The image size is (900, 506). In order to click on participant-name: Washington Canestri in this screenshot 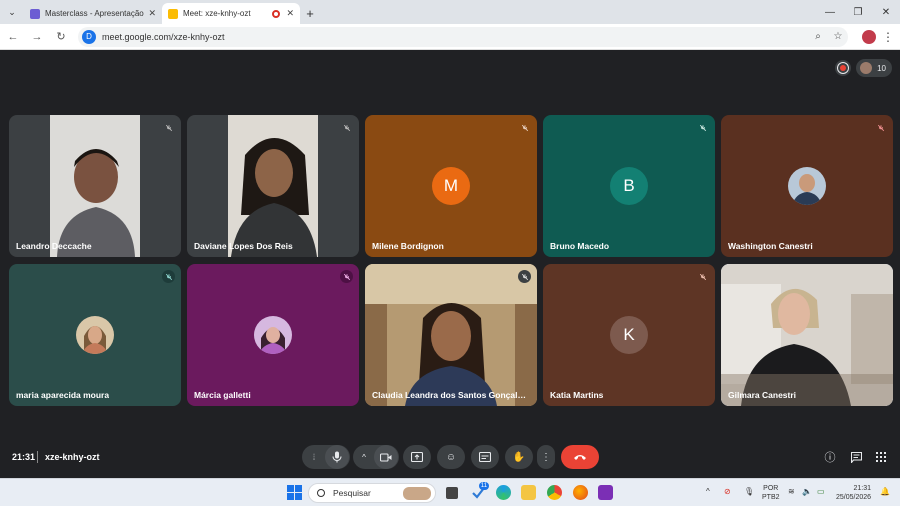, I will do `click(770, 246)`.